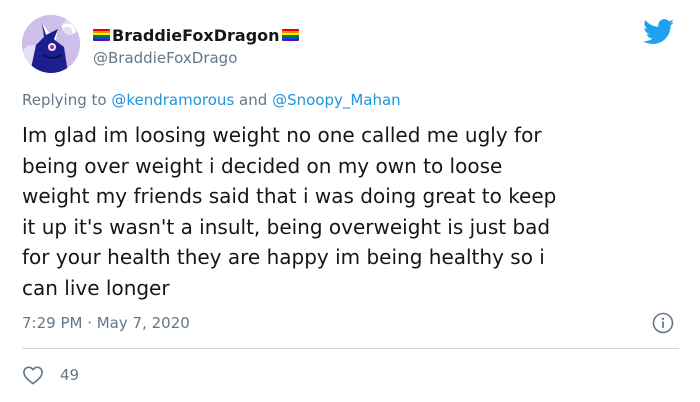 This screenshot has height=402, width=700. Describe the element at coordinates (336, 100) in the screenshot. I see `mention-link: @Snoopy_Mahan` at that location.